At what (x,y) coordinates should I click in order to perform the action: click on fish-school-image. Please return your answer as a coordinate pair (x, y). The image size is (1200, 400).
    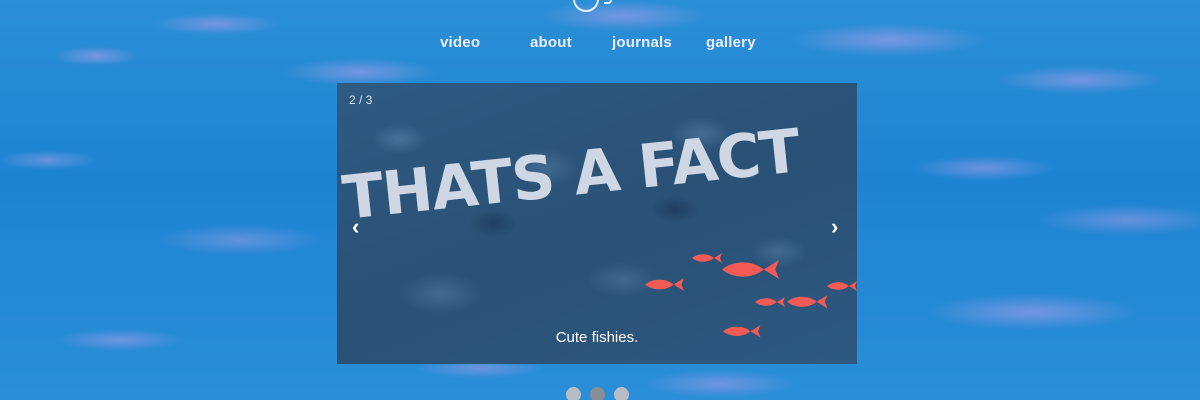
    Looking at the image, I should click on (751, 295).